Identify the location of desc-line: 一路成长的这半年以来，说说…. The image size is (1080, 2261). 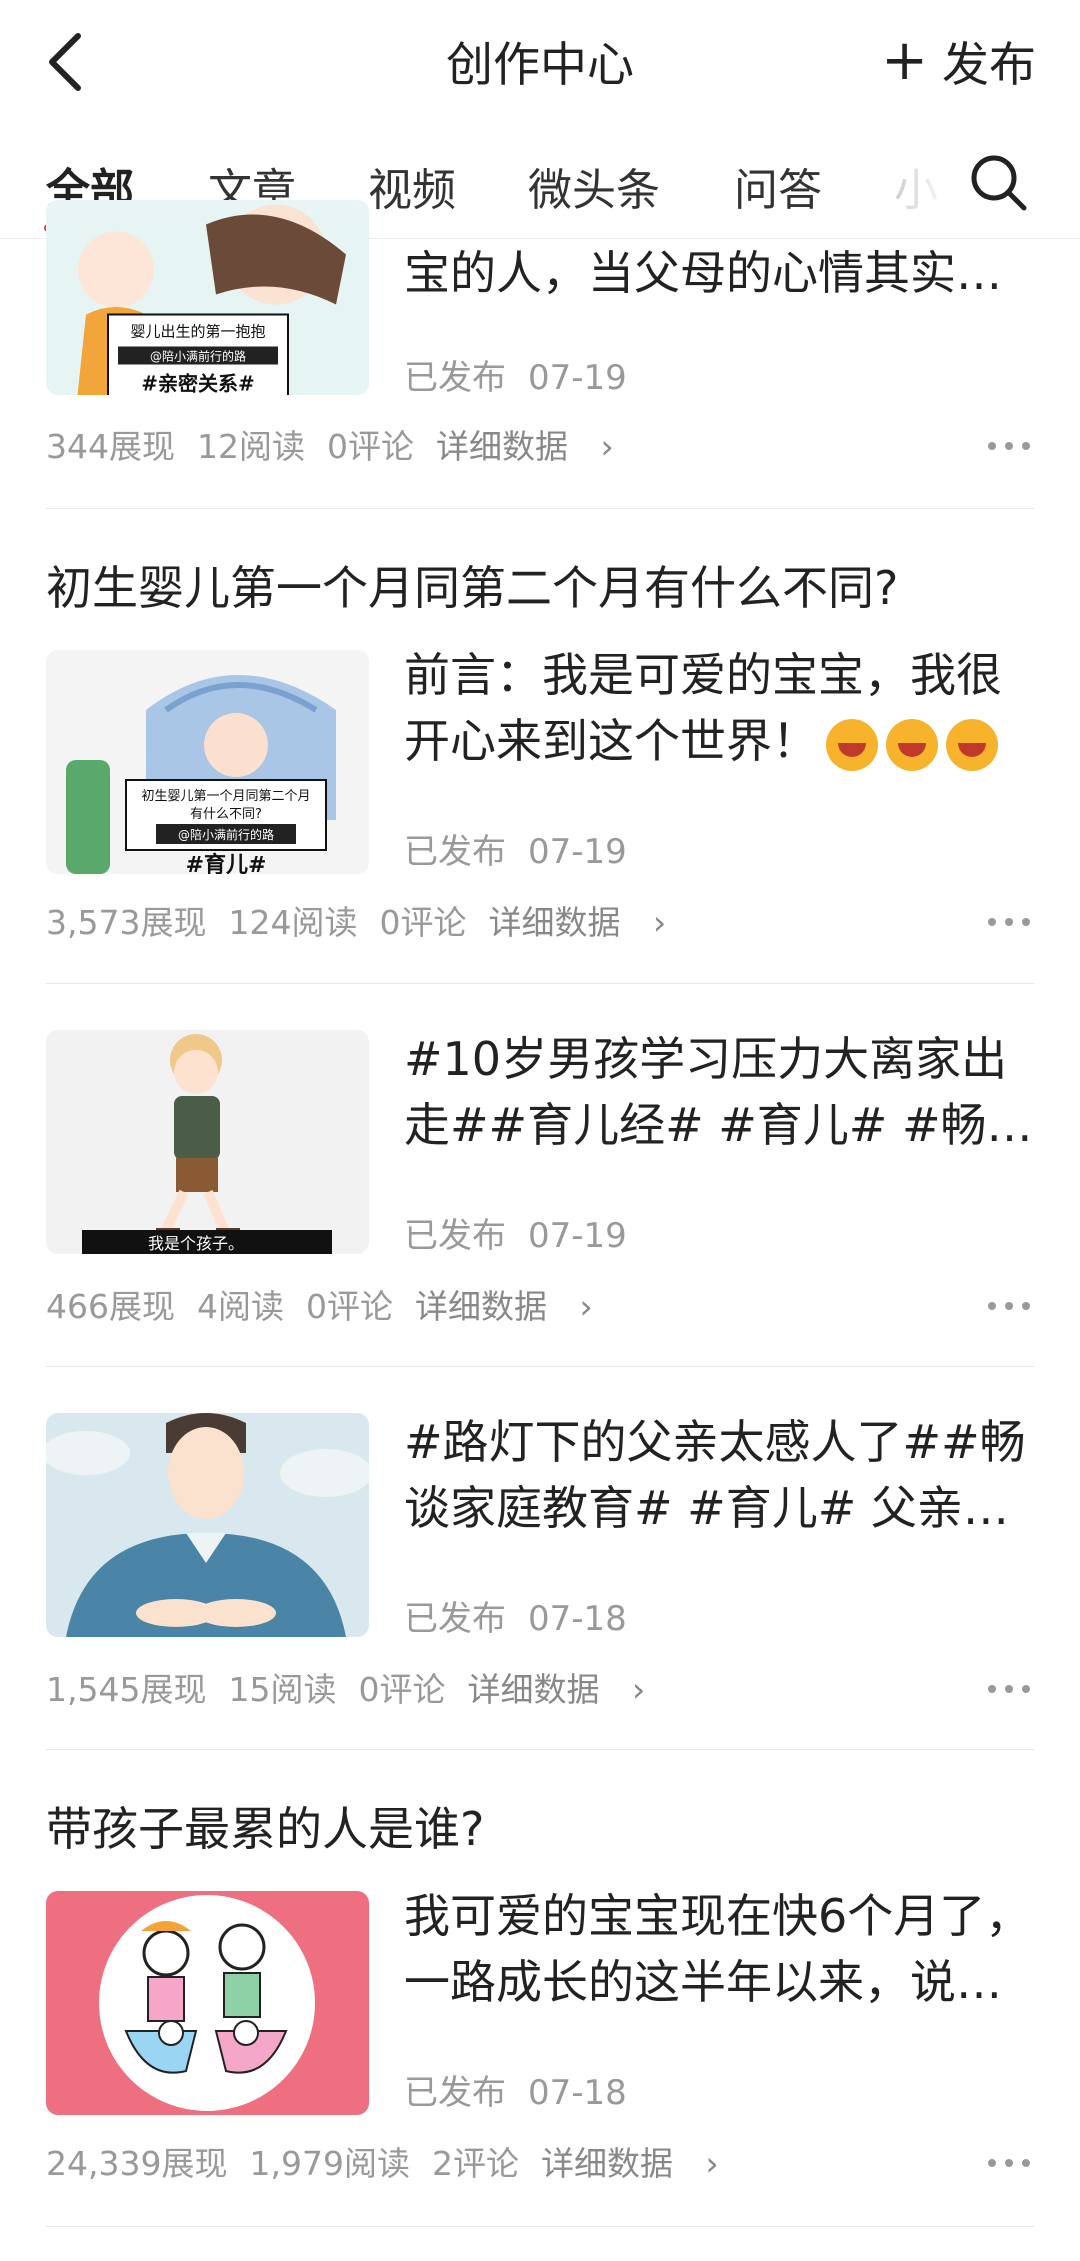
(719, 1982).